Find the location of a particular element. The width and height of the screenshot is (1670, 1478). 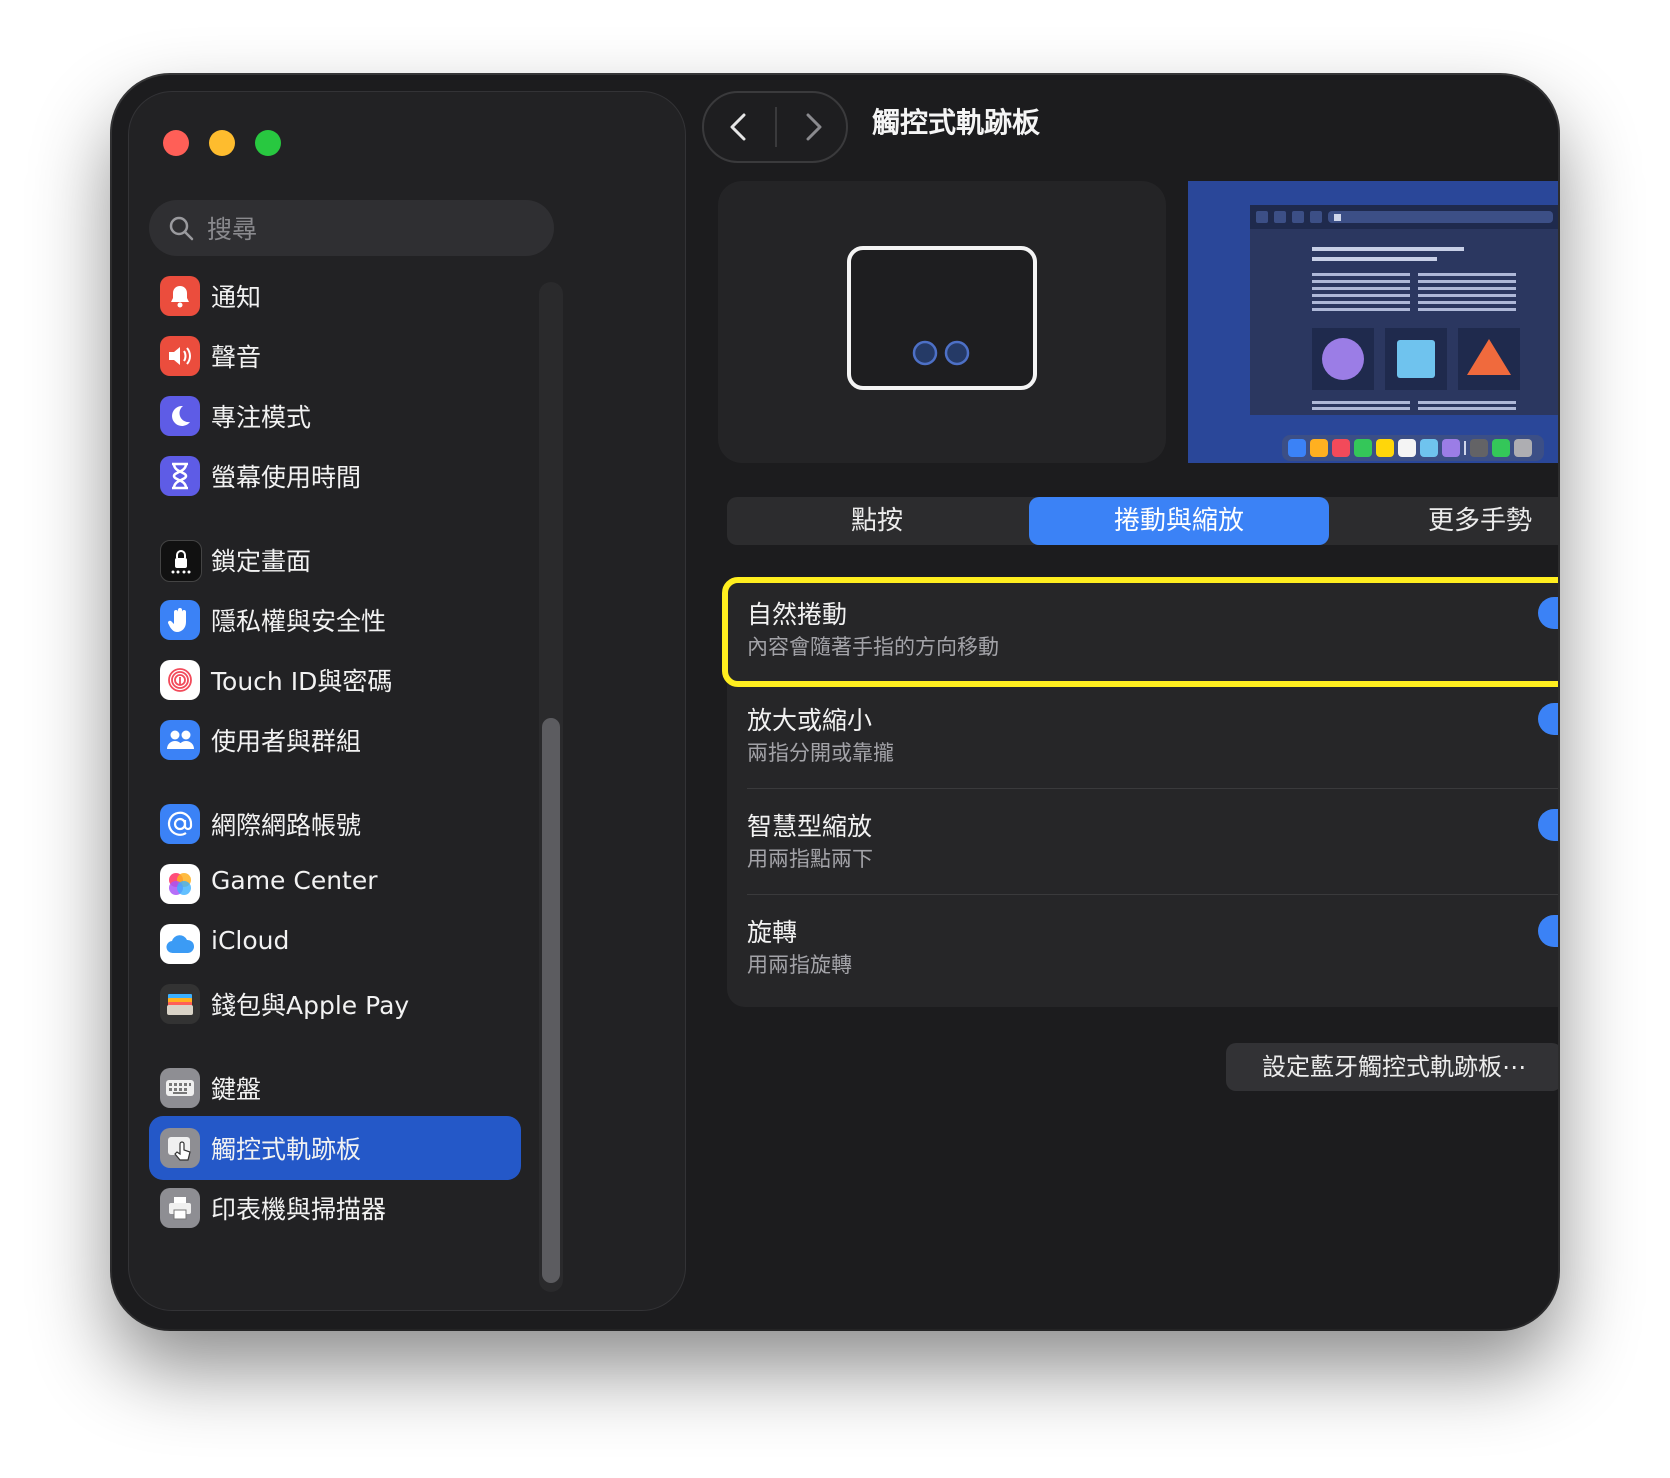

at-icon is located at coordinates (180, 824).